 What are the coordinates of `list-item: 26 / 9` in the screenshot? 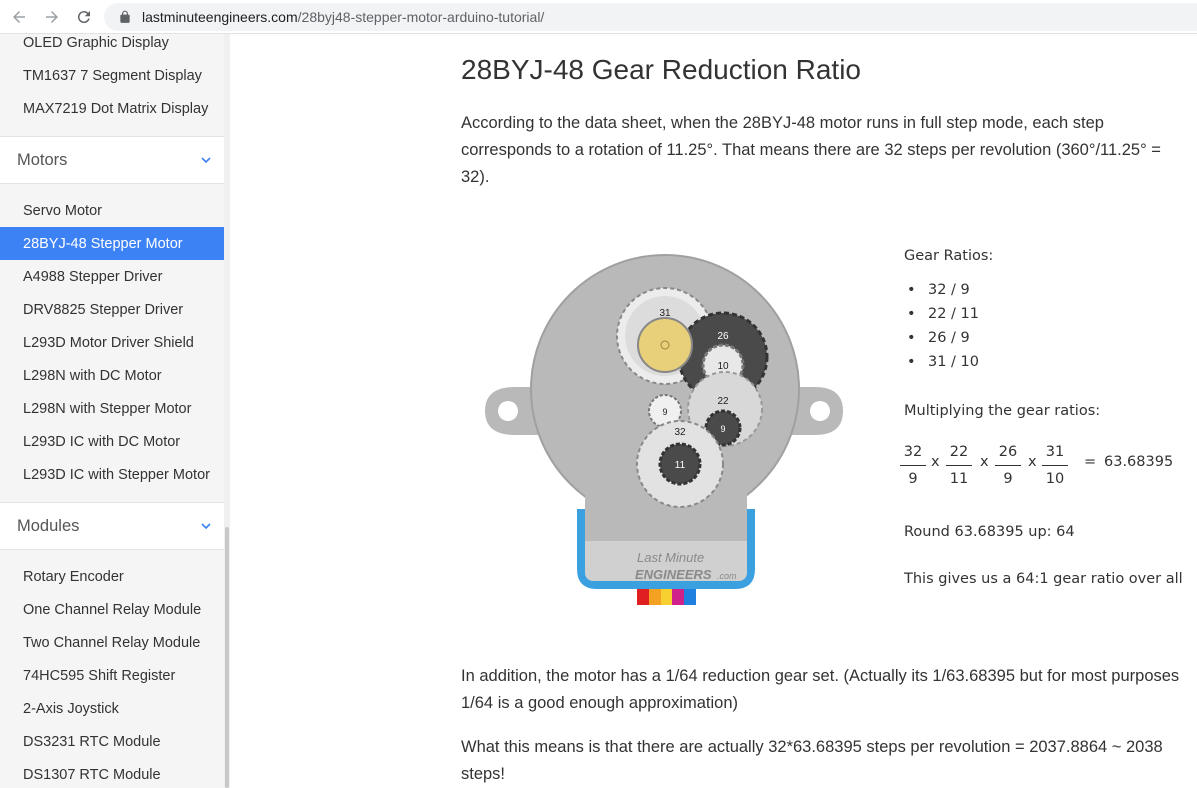 It's located at (941, 338).